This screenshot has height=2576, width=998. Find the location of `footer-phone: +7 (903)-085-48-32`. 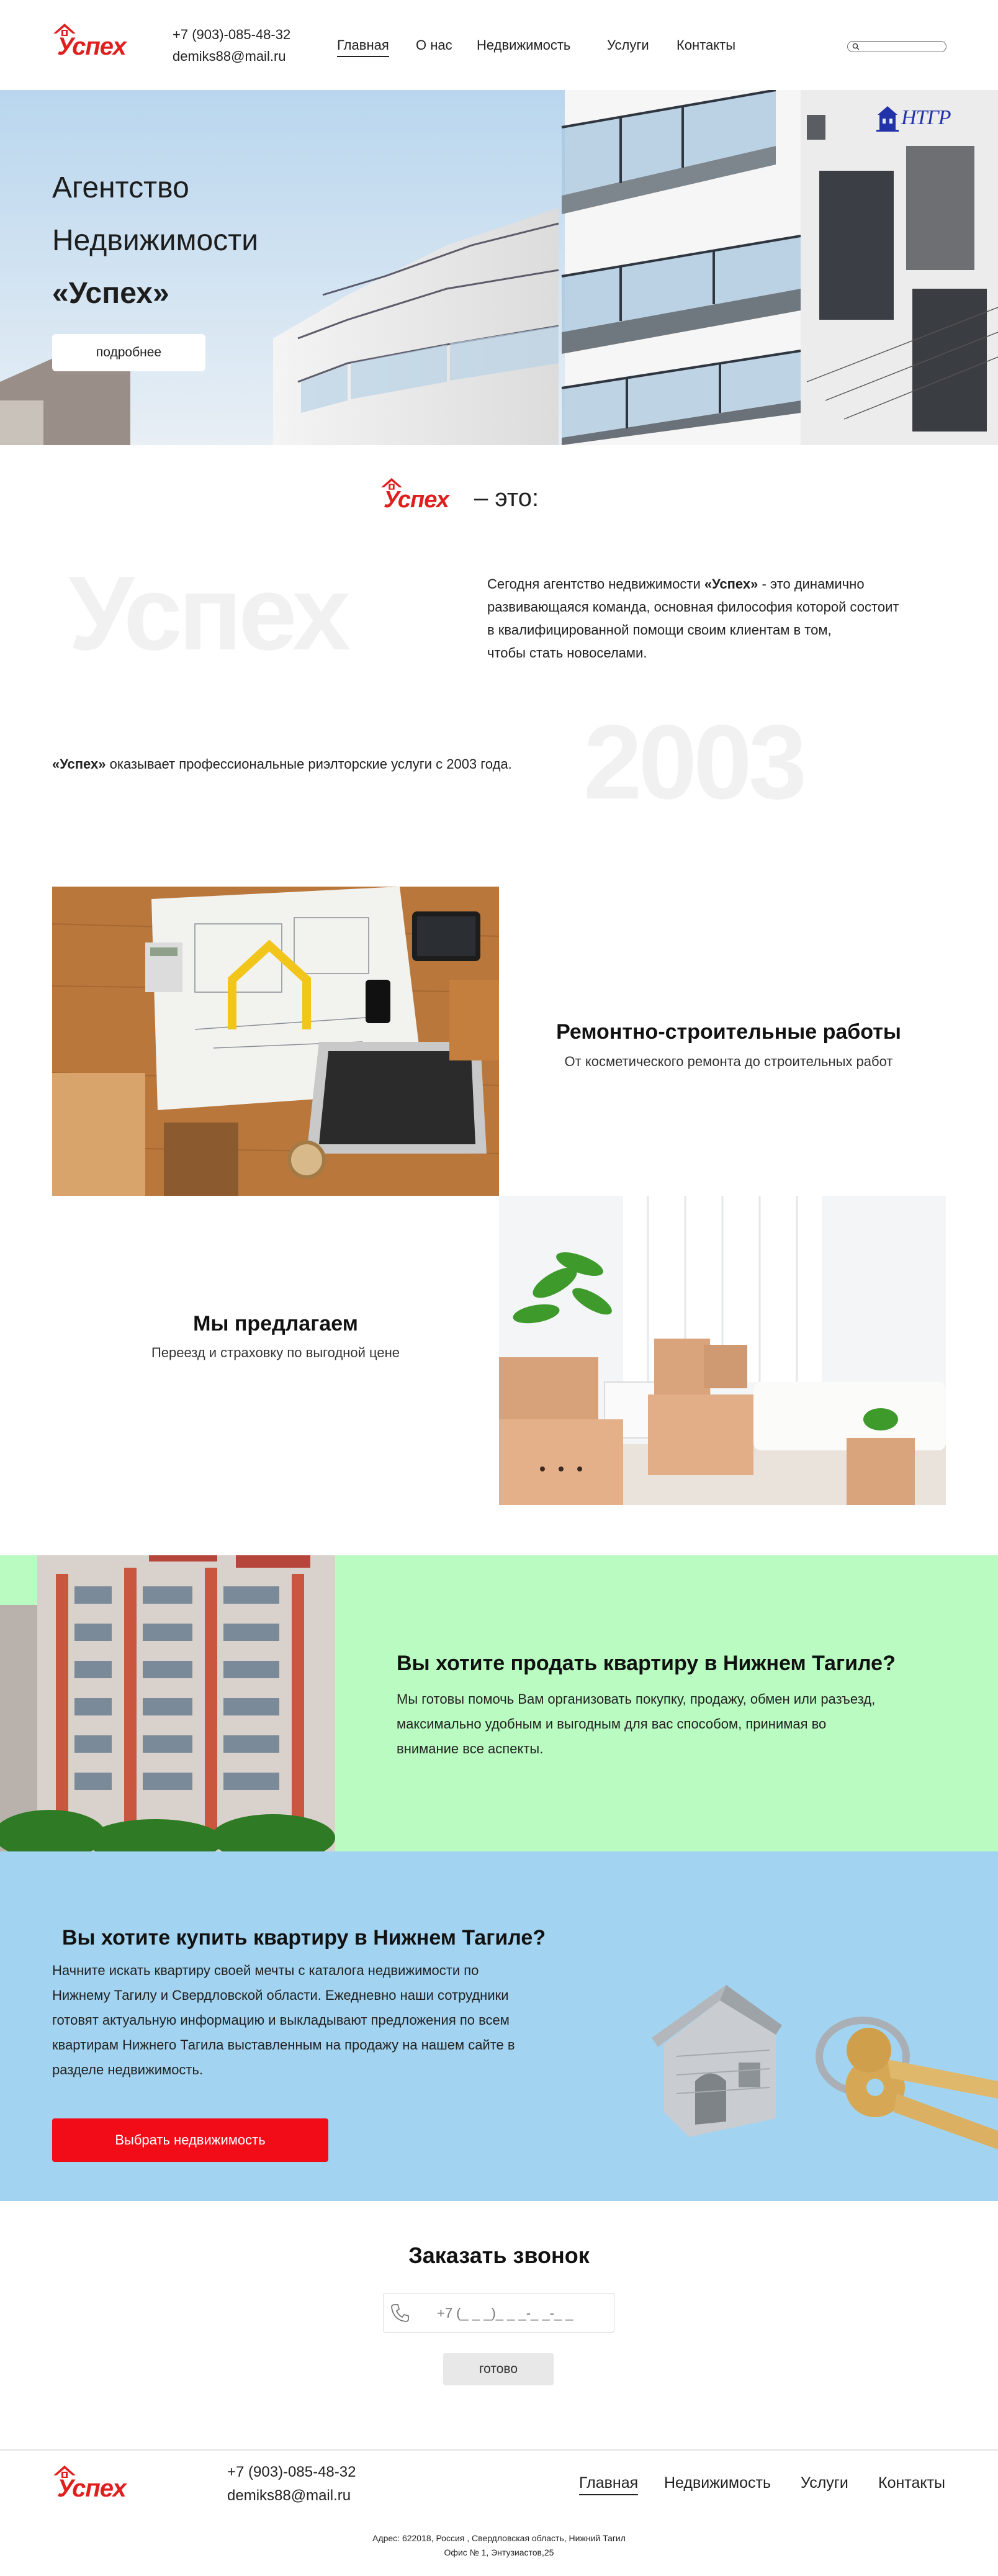

footer-phone: +7 (903)-085-48-32 is located at coordinates (291, 2472).